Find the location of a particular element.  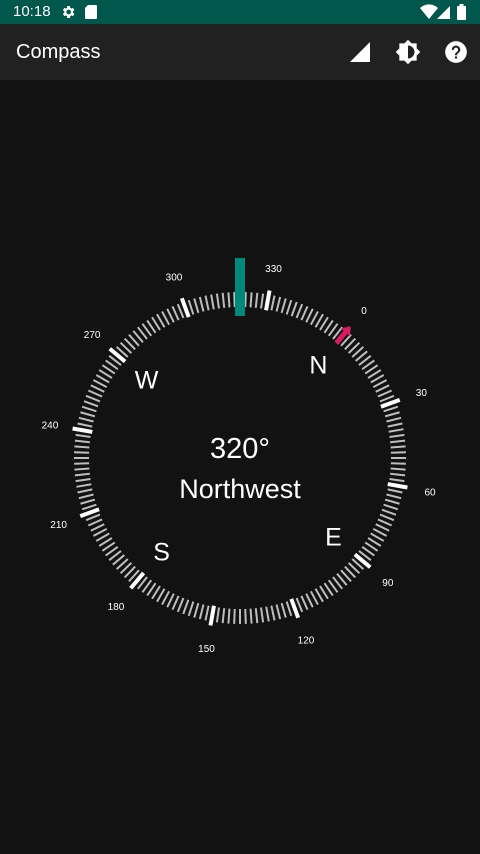

degree-label: 150 is located at coordinates (206, 649).